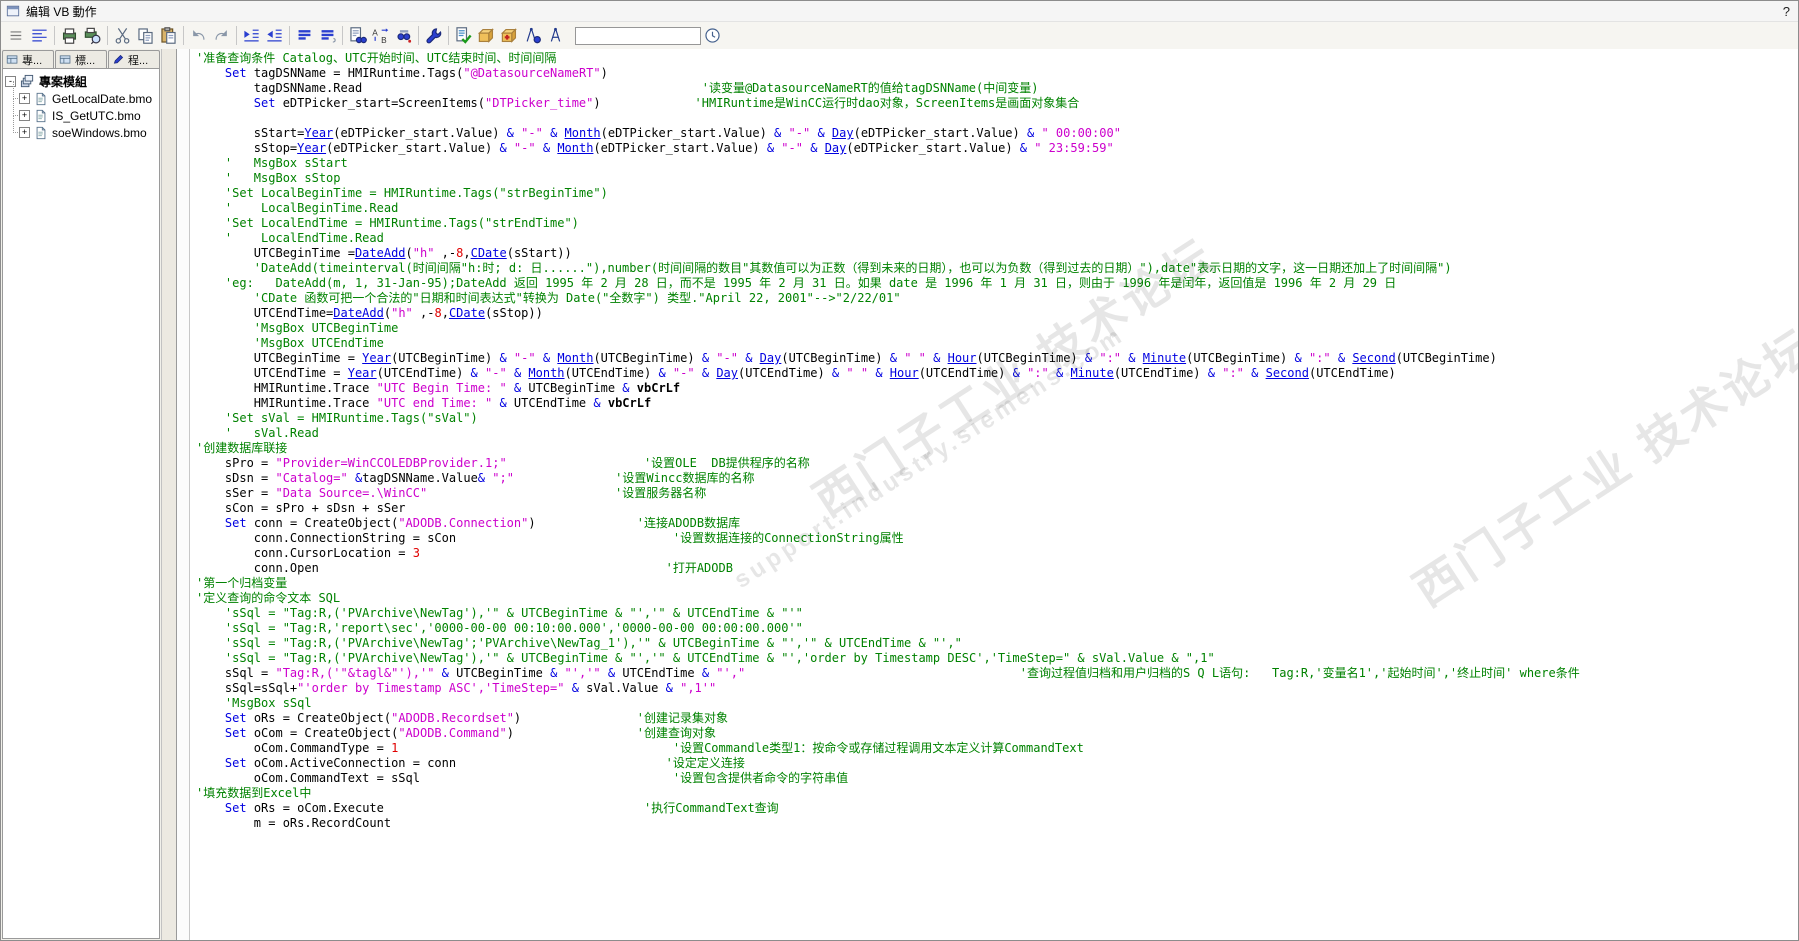 This screenshot has width=1799, height=941. I want to click on tools-icon, so click(433, 35).